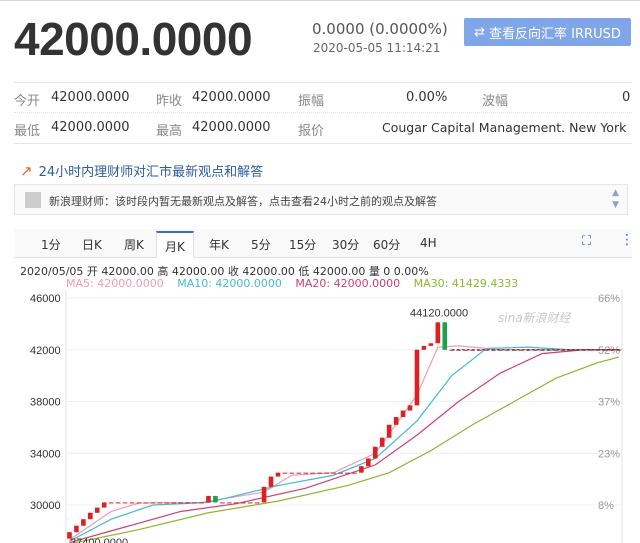  I want to click on pct-tick-label: 8%, so click(606, 506).